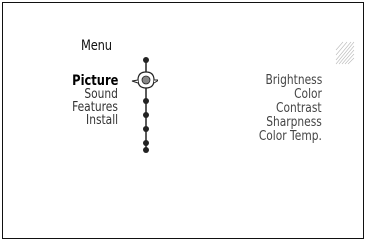  Describe the element at coordinates (96, 46) in the screenshot. I see `menu-title: Menu` at that location.